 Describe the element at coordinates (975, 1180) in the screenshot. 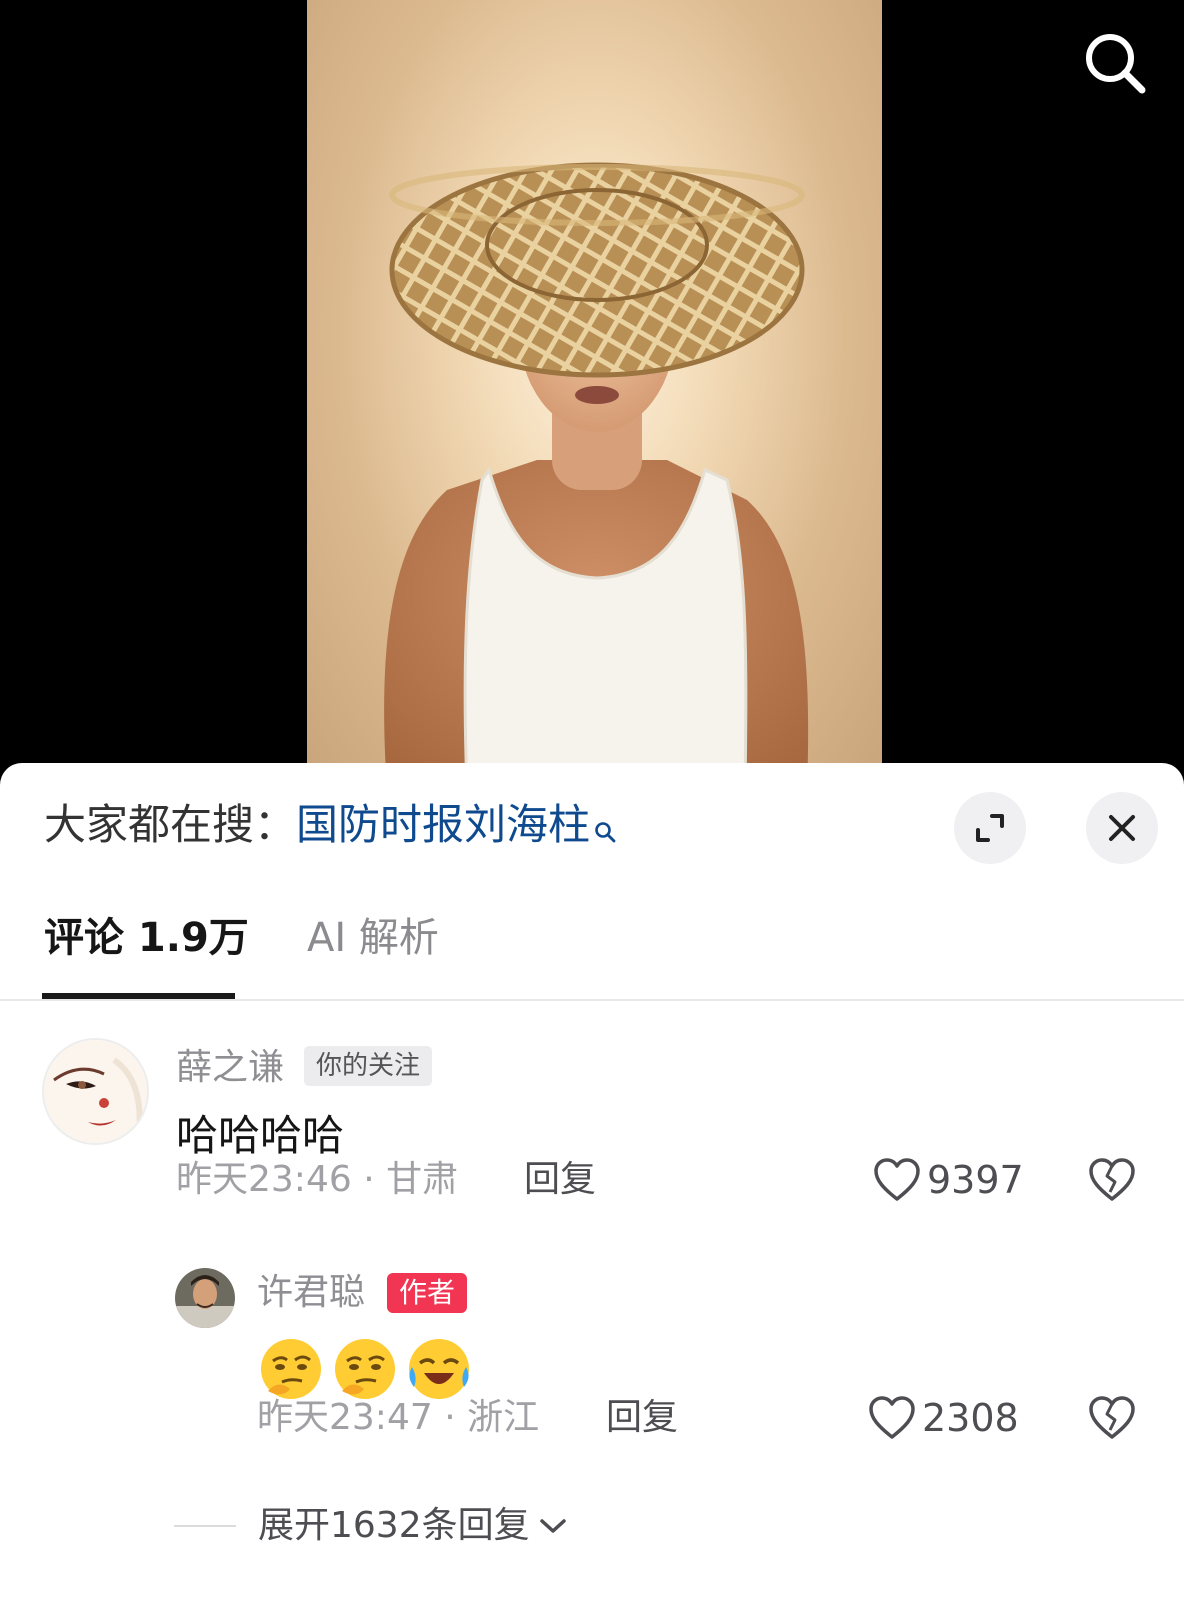

I see `like-count: 9397` at that location.